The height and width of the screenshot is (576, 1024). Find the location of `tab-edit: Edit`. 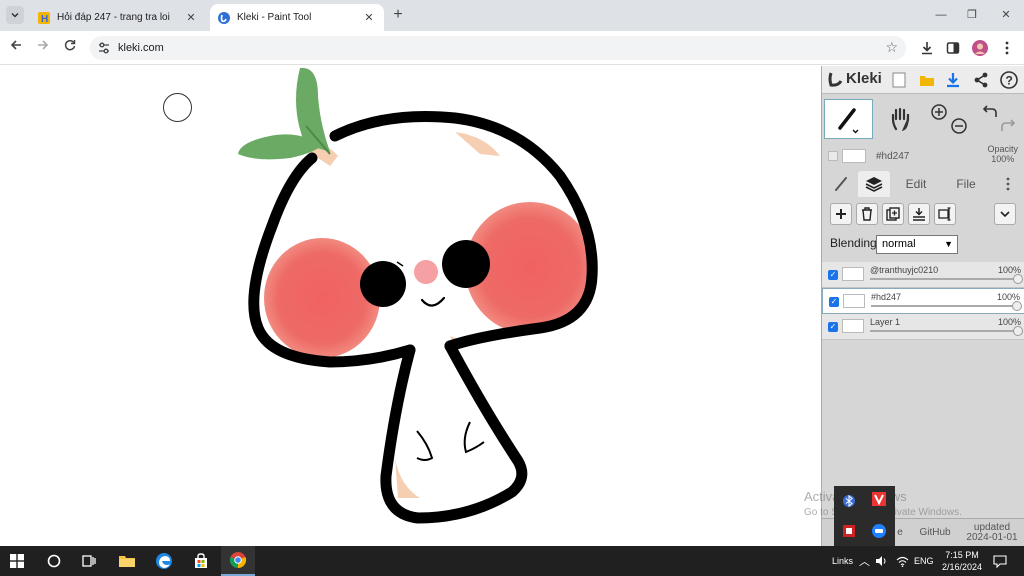

tab-edit: Edit is located at coordinates (916, 184).